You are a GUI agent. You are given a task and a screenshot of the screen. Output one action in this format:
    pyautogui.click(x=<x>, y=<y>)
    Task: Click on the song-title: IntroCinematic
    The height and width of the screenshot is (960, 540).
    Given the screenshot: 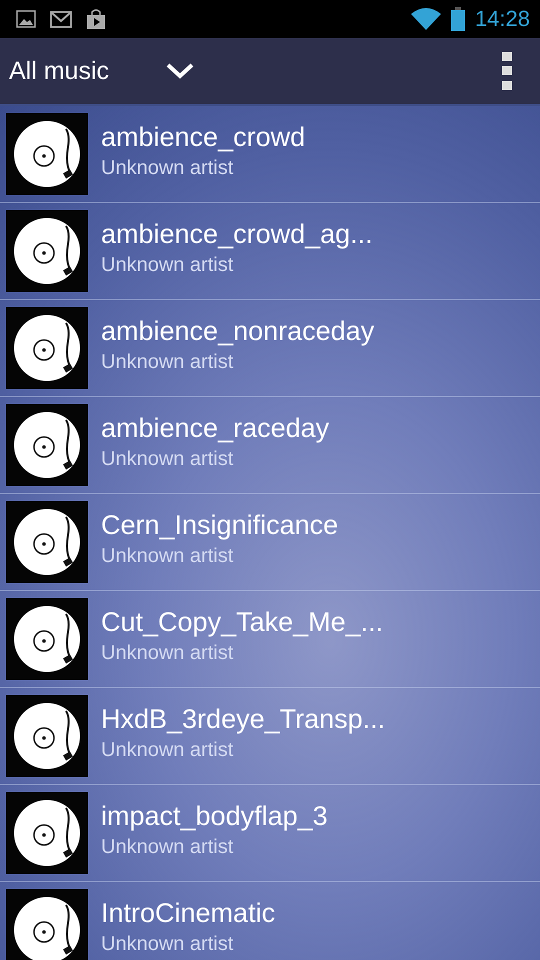 What is the action you would take?
    pyautogui.click(x=188, y=913)
    